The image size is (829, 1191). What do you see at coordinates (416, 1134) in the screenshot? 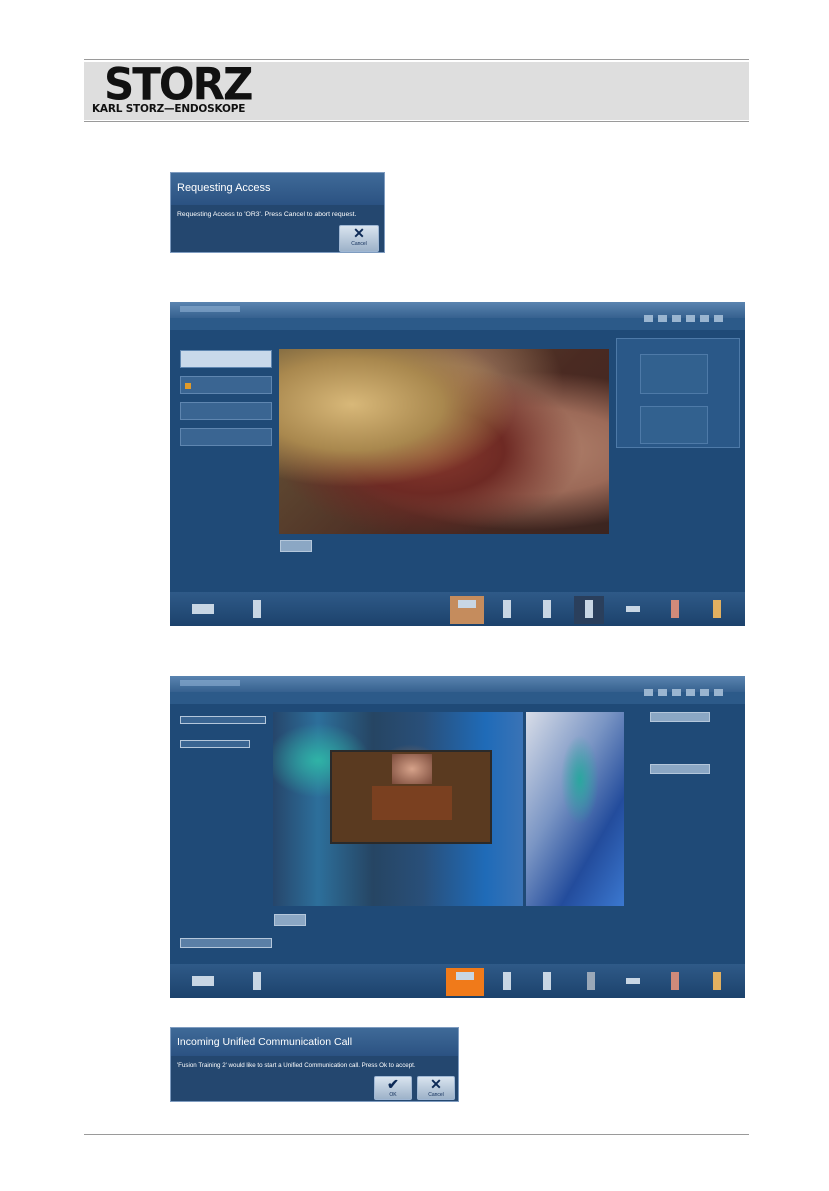
I see `footer-rule` at bounding box center [416, 1134].